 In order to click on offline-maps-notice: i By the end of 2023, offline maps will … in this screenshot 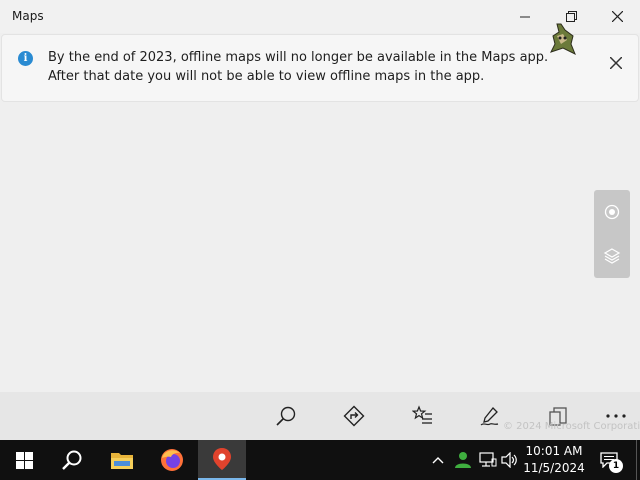, I will do `click(320, 68)`.